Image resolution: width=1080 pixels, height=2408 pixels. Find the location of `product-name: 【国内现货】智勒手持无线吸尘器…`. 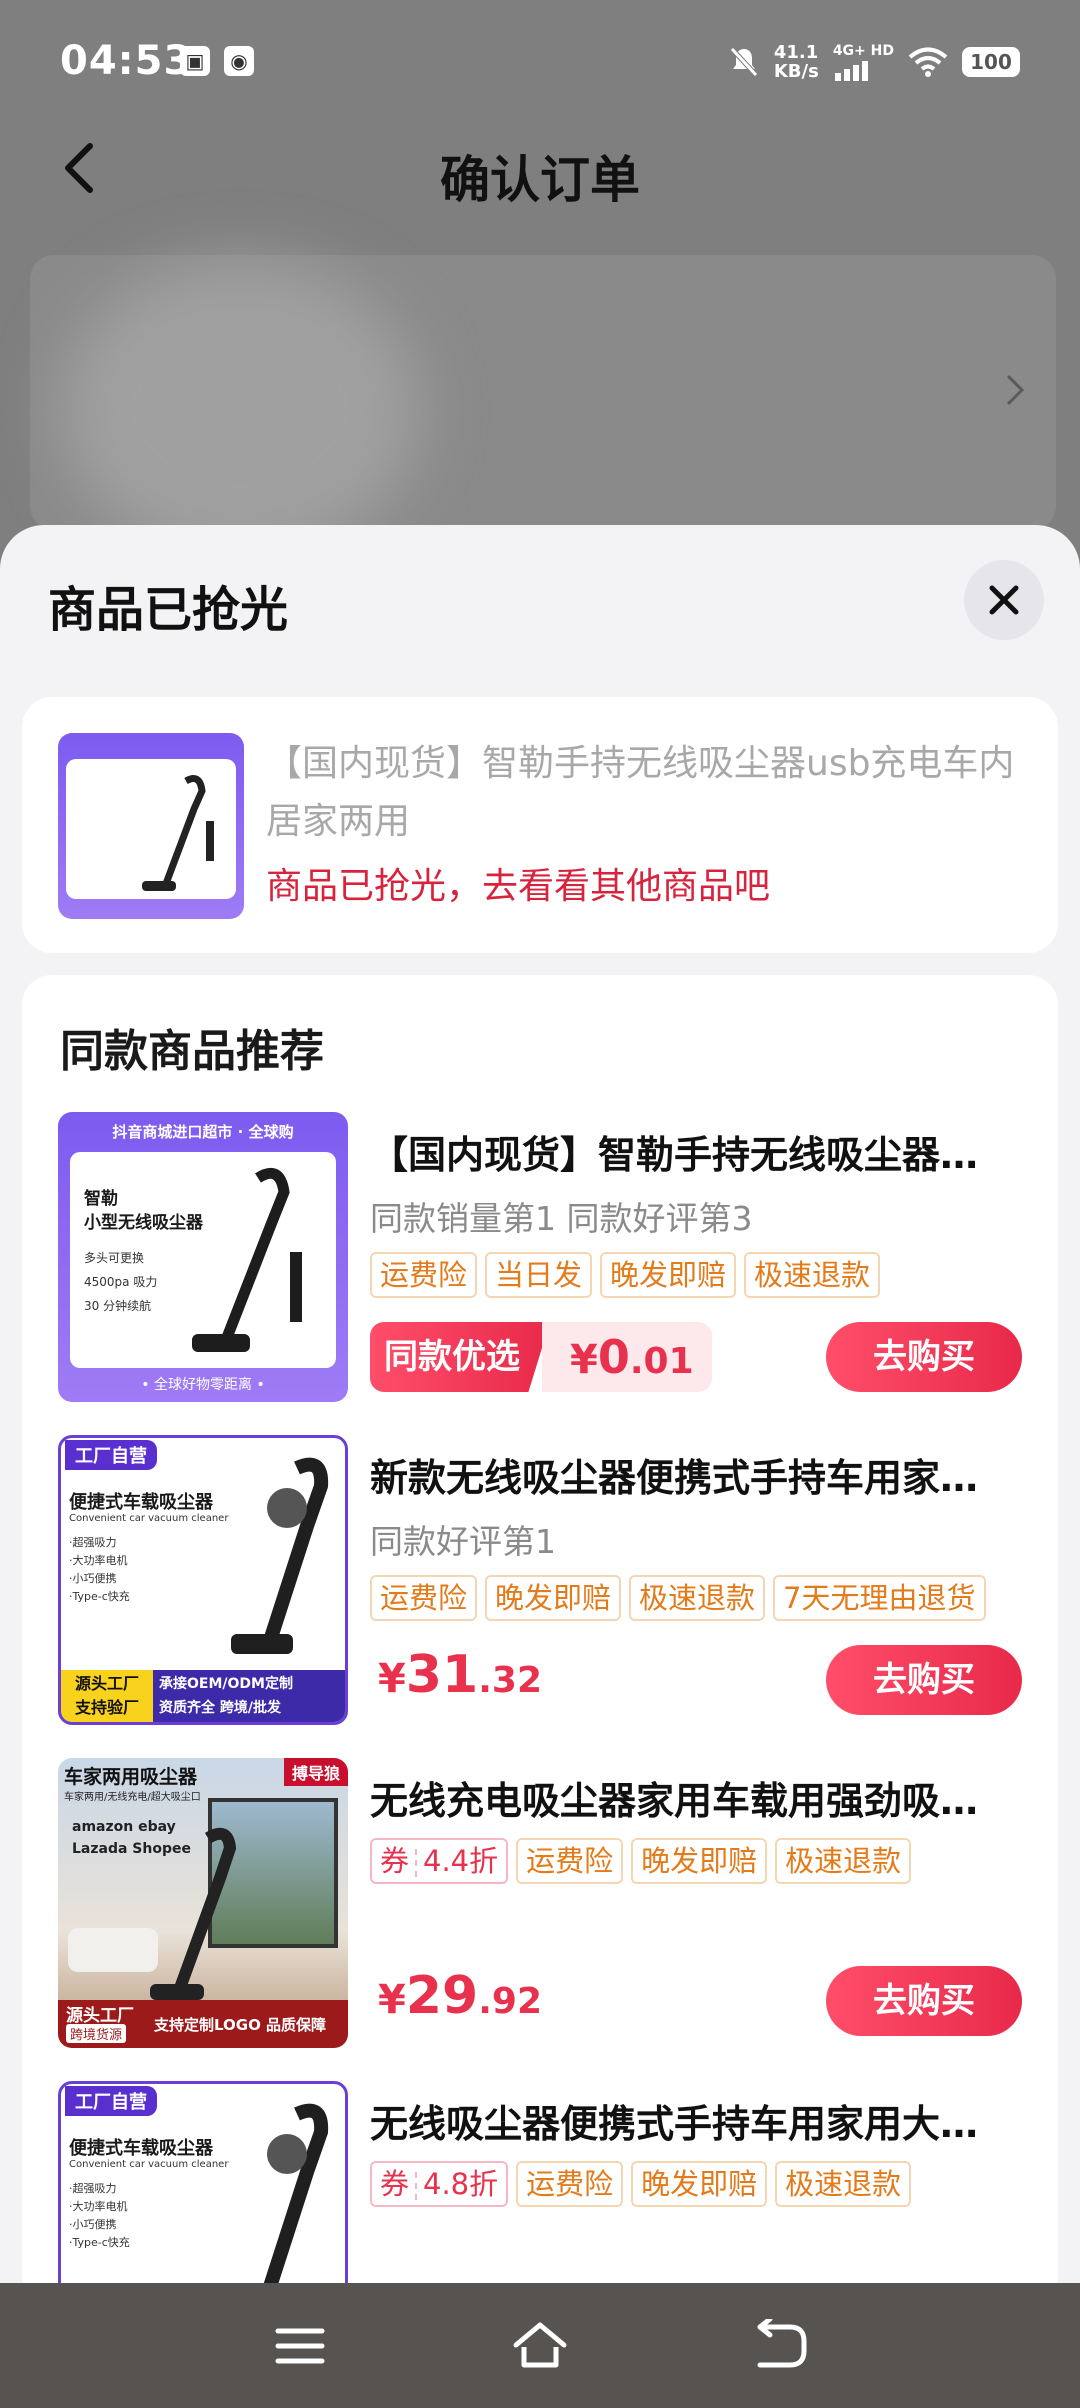

product-name: 【国内现货】智勒手持无线吸尘器… is located at coordinates (674, 1155).